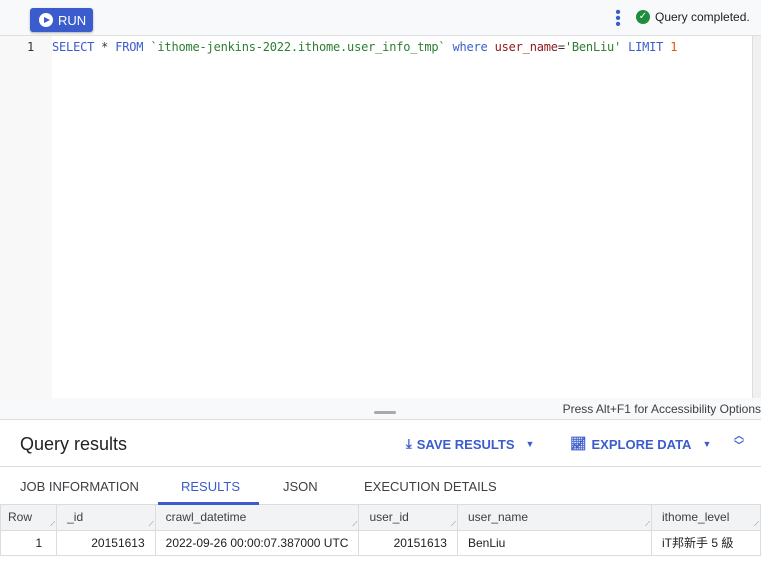  I want to click on table-cell: iT邦新手 5 級, so click(706, 542).